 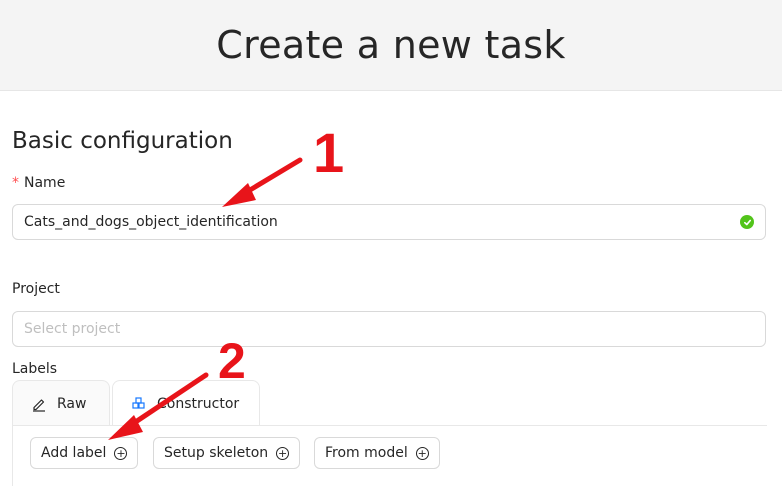 What do you see at coordinates (205, 298) in the screenshot?
I see `annotation-arrows` at bounding box center [205, 298].